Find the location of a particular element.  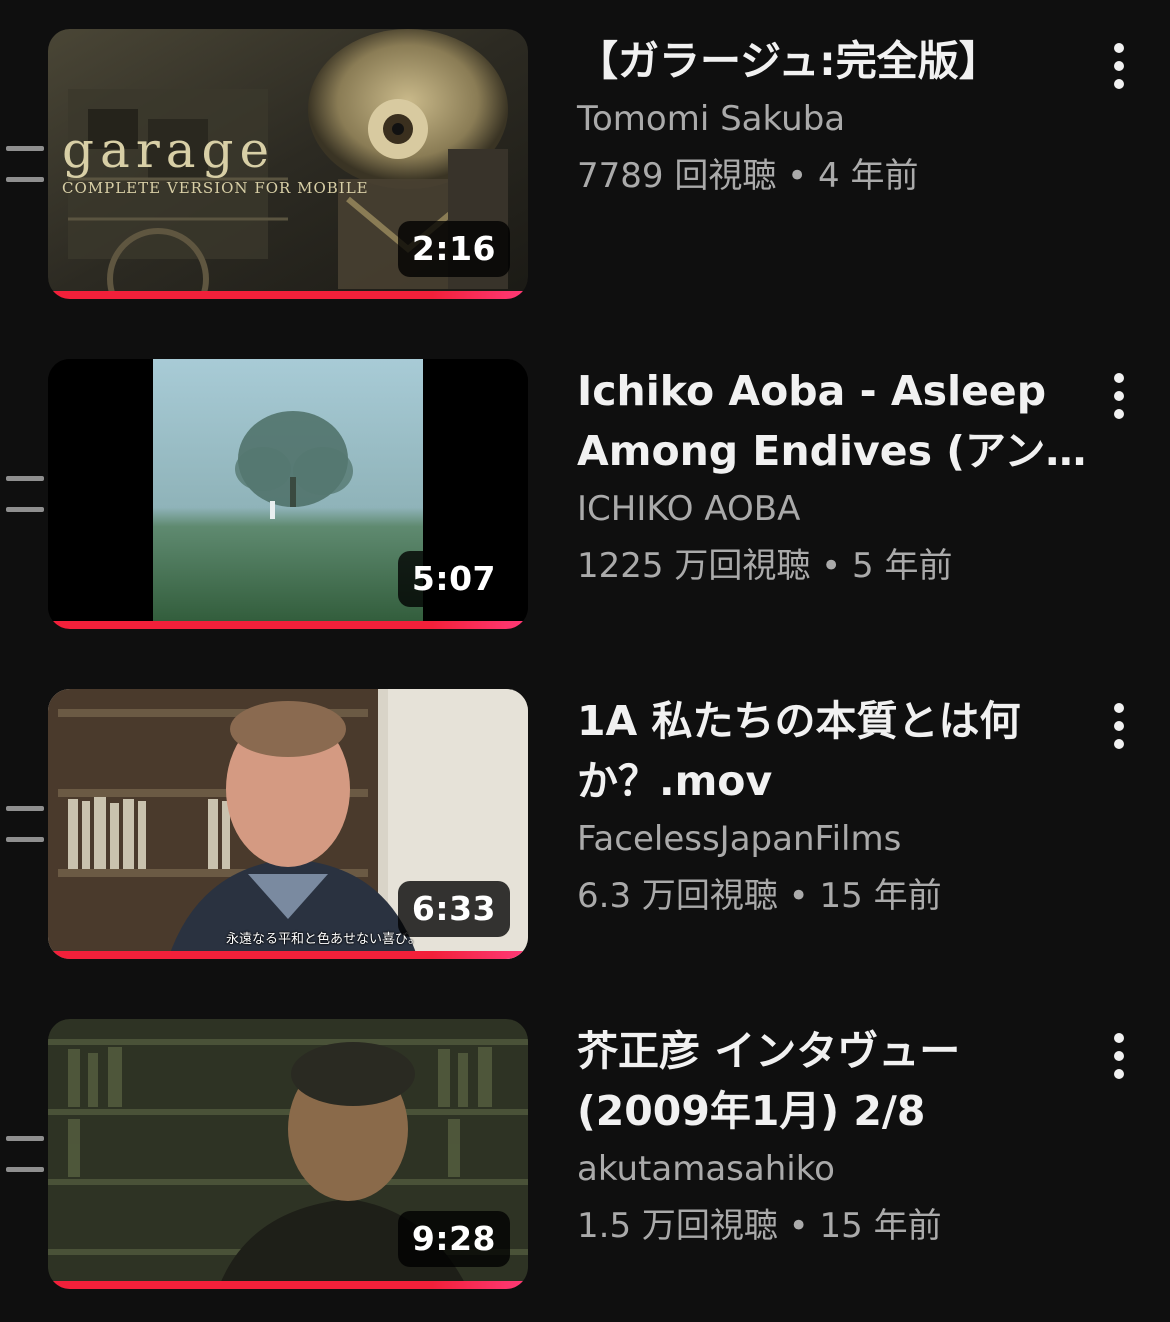

thumbnail-logo: garage COMPLETE VERSION FOR MOBILE is located at coordinates (215, 159).